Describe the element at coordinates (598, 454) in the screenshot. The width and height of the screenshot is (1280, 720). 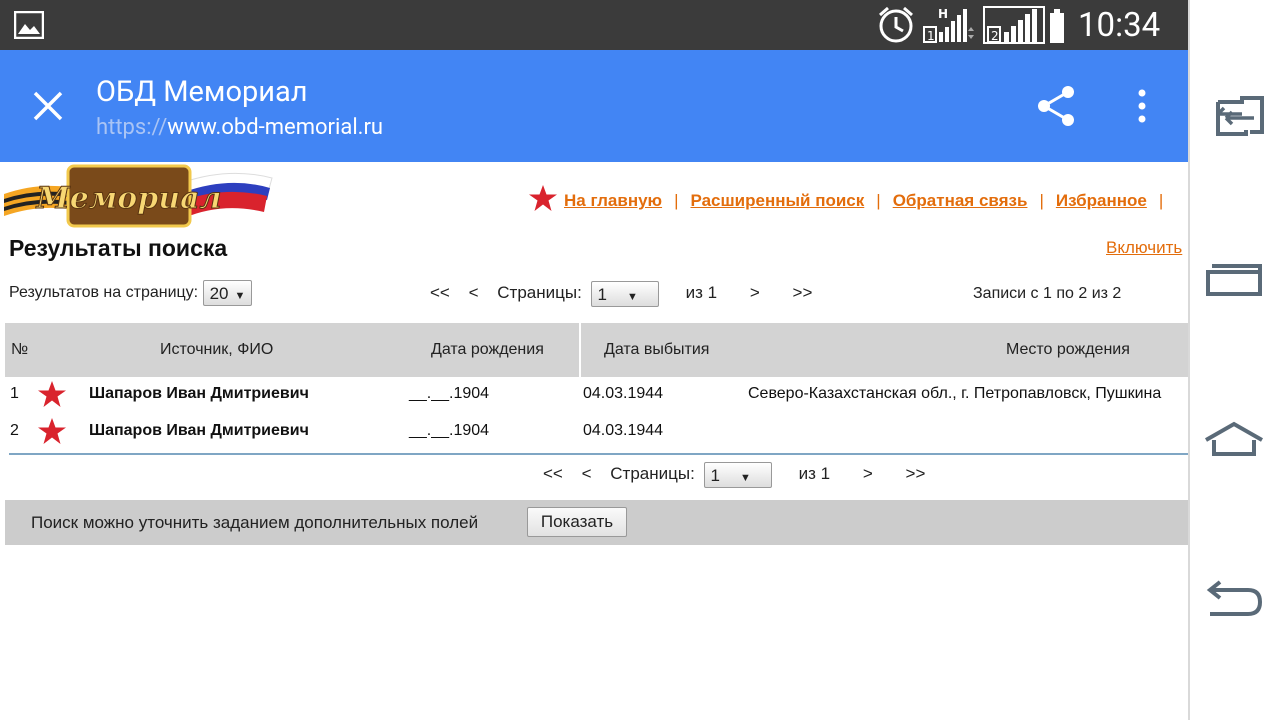
I see `table-divider` at that location.